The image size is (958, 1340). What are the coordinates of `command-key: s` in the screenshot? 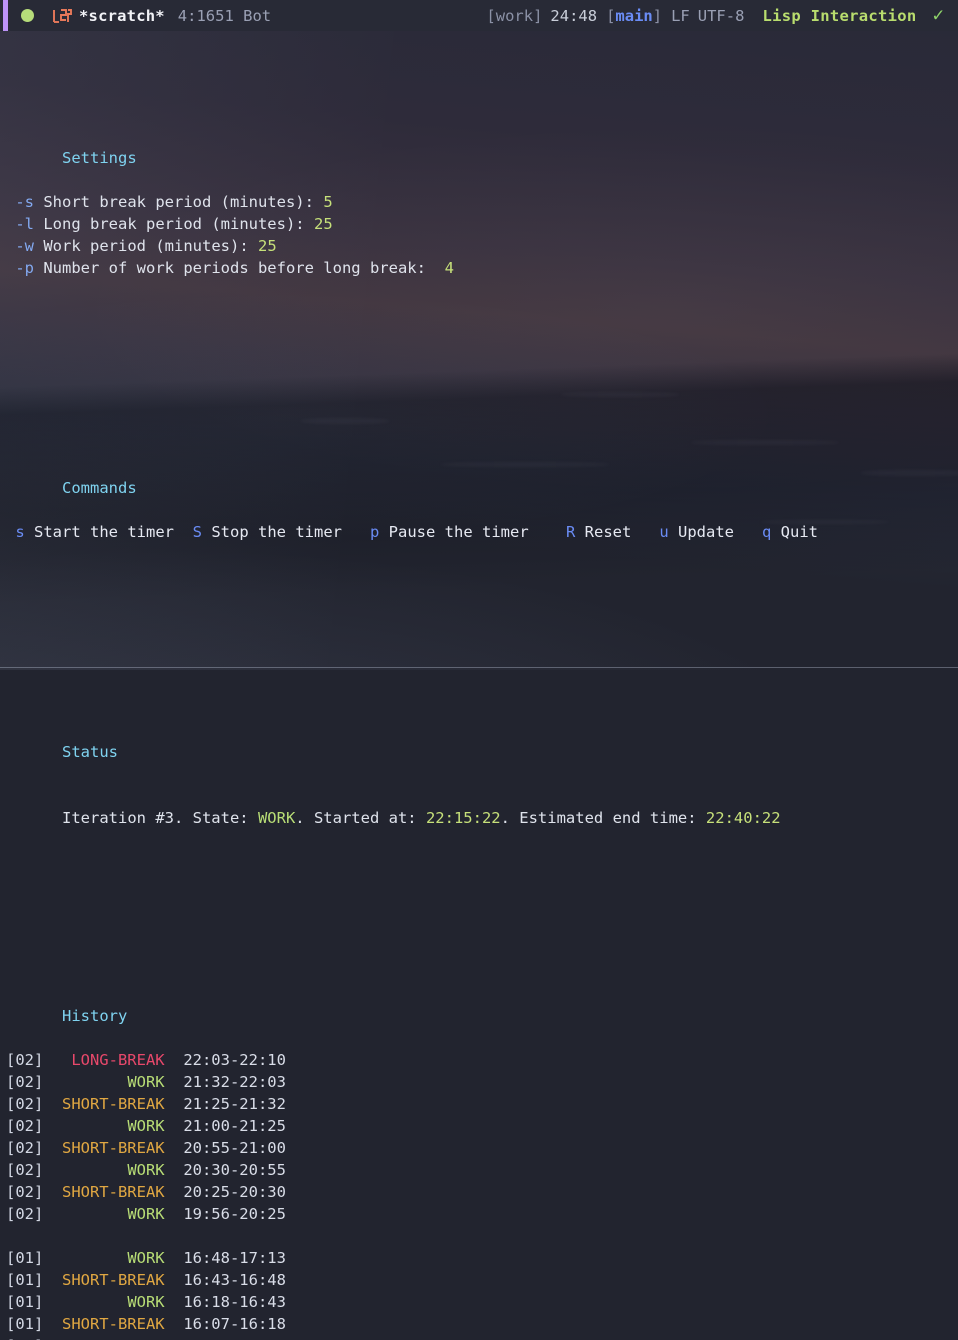 It's located at (19, 532).